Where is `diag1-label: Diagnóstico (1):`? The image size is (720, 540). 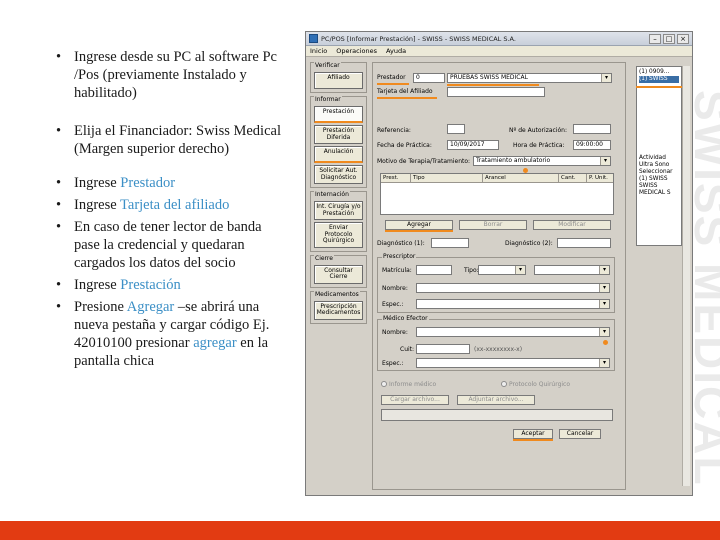 diag1-label: Diagnóstico (1): is located at coordinates (401, 243).